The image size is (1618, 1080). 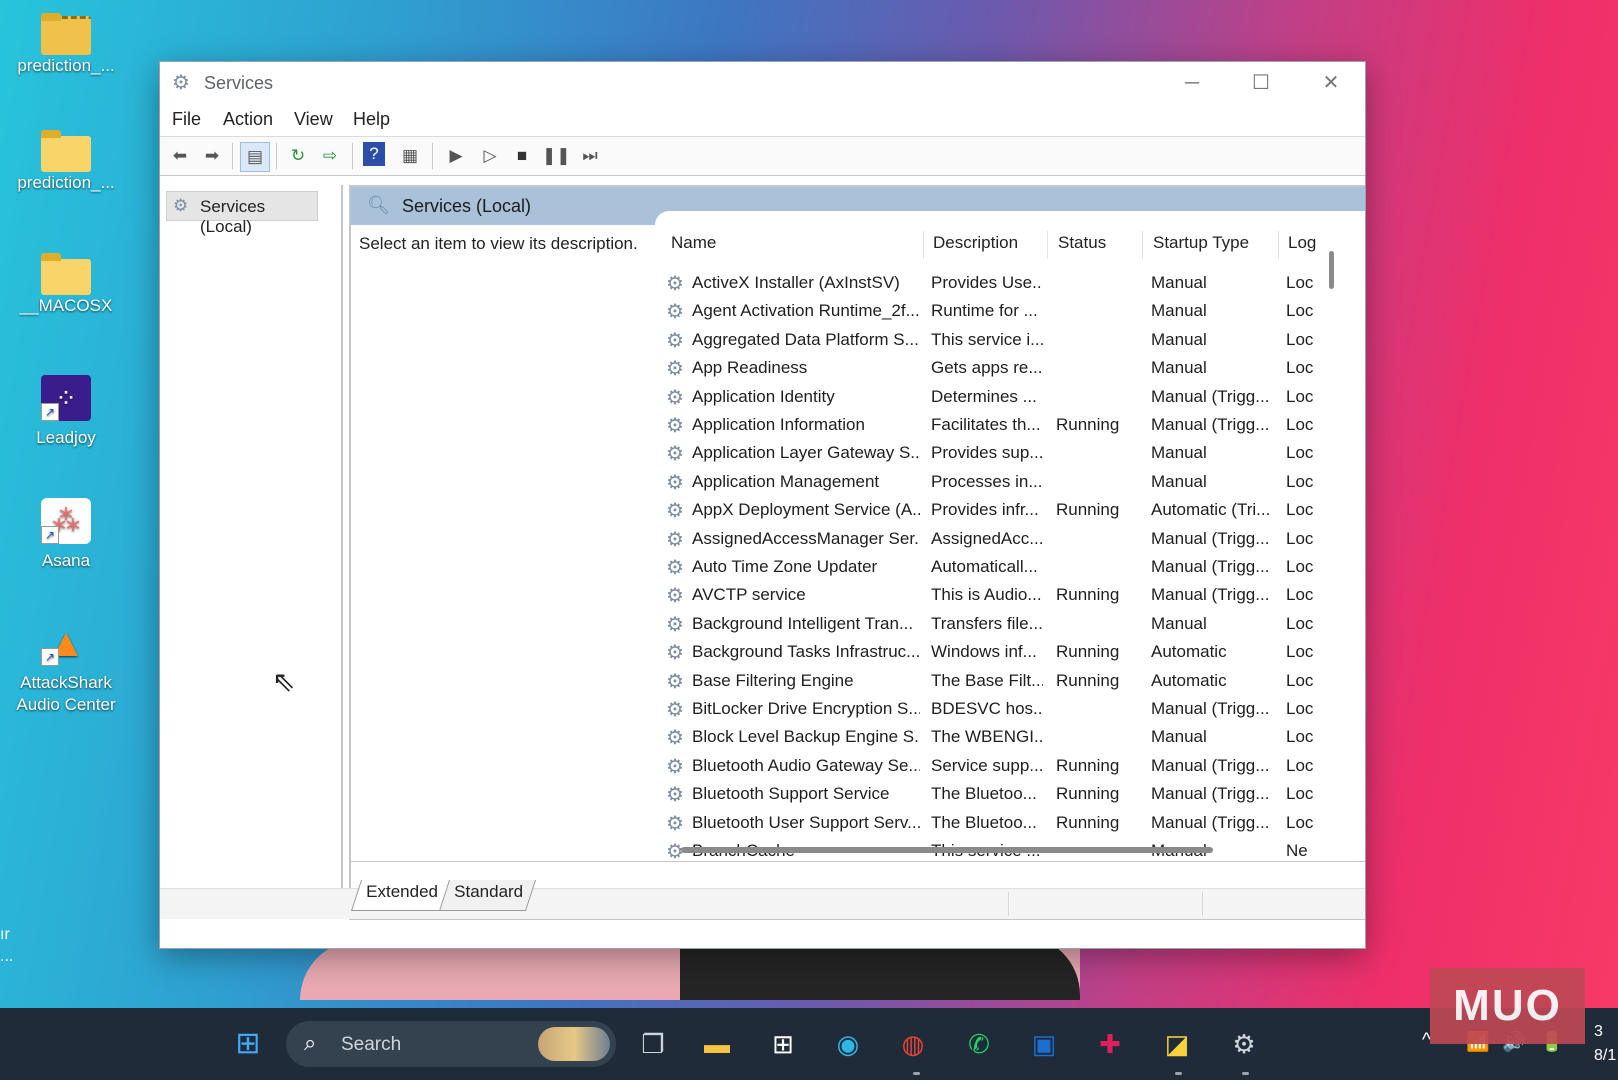 What do you see at coordinates (66, 437) in the screenshot?
I see `desktop-icon-label: Leadjoy` at bounding box center [66, 437].